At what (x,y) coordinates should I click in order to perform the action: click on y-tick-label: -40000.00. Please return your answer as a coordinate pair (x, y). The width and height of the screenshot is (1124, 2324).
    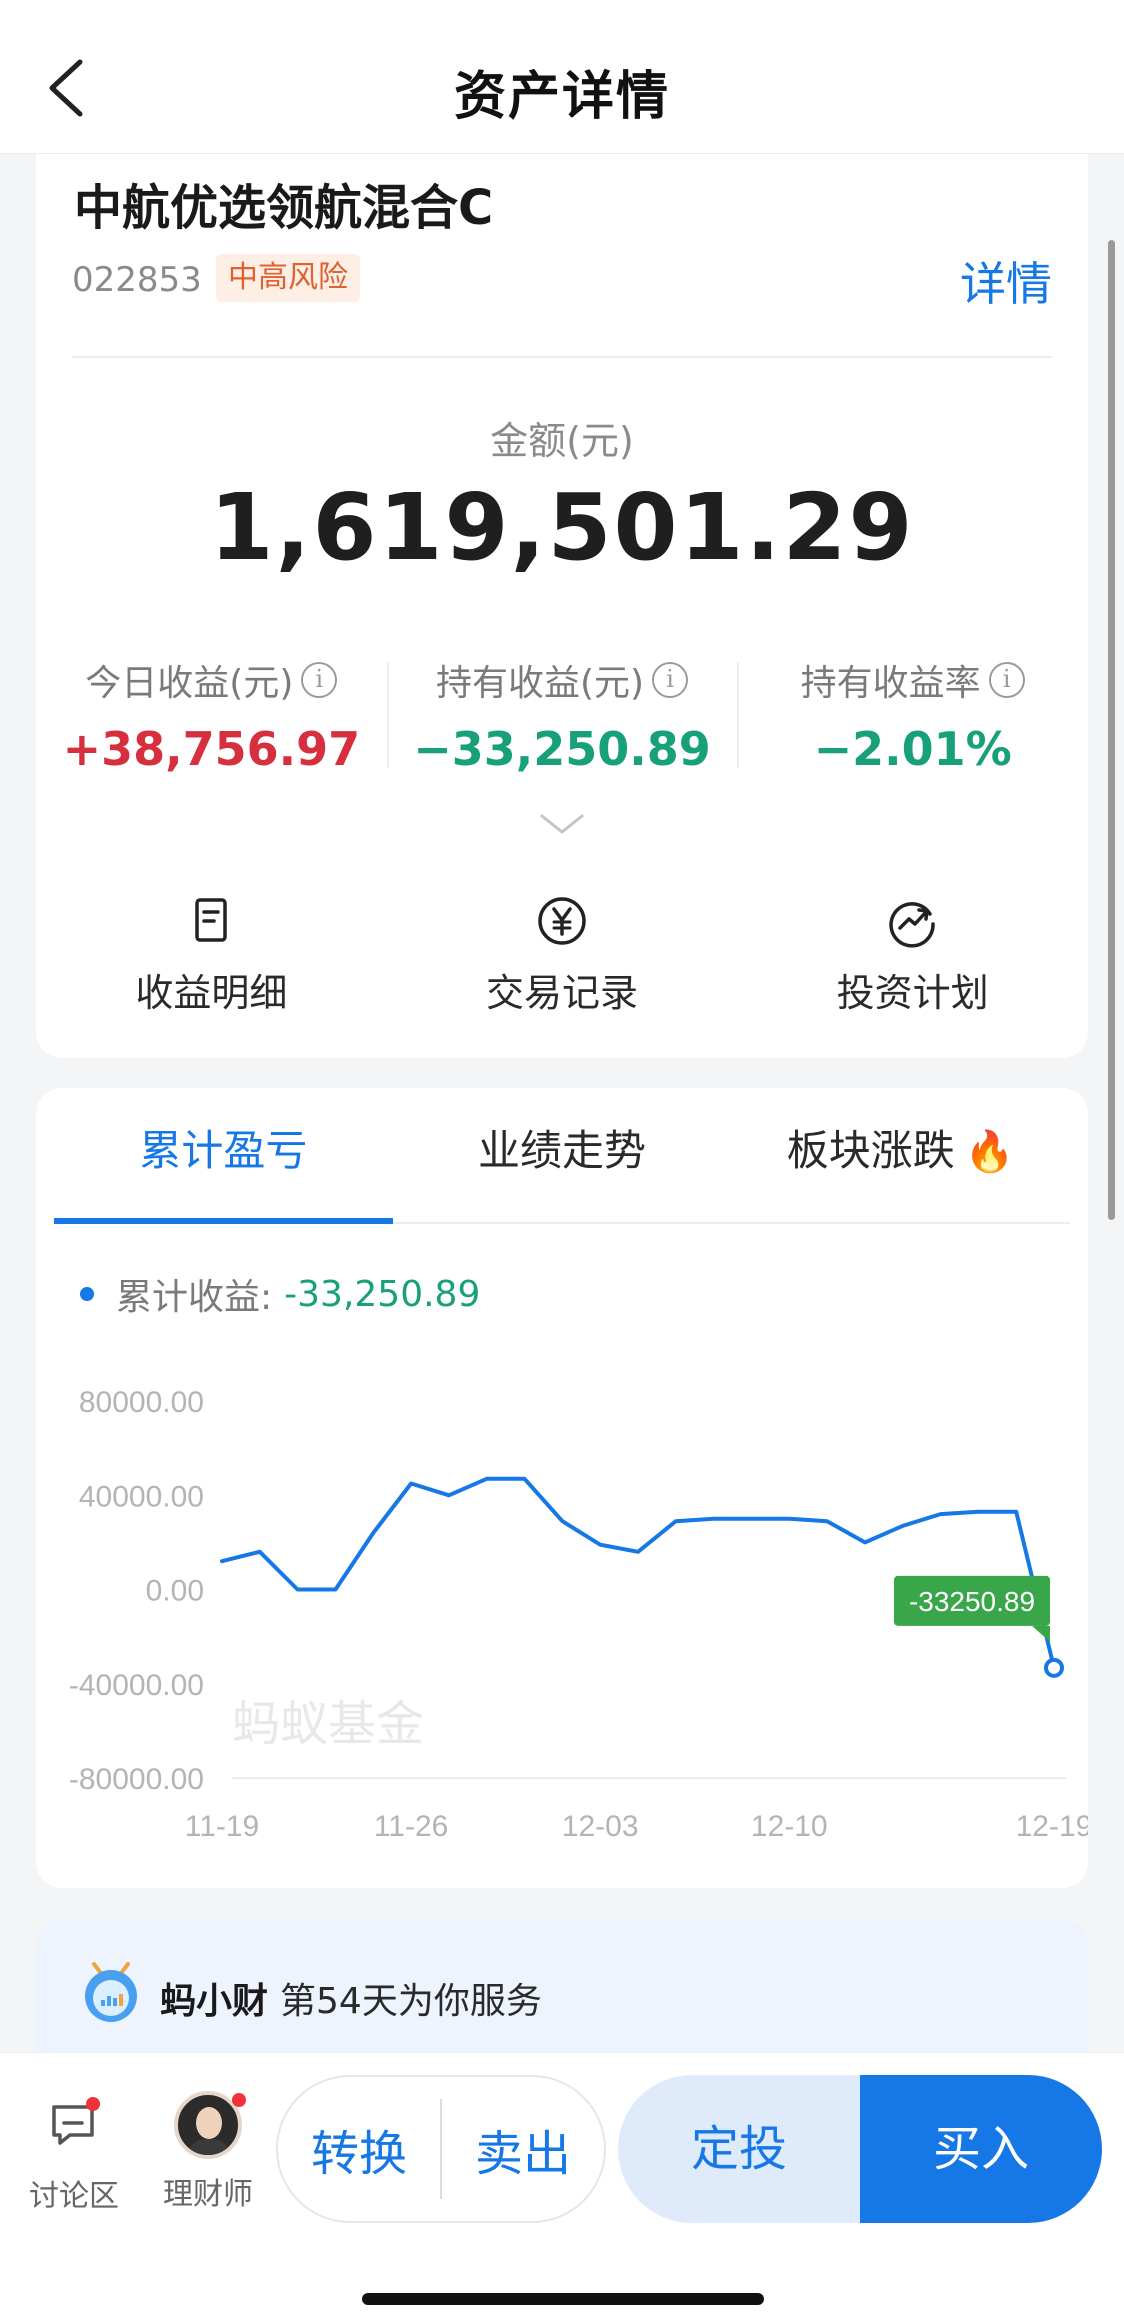
    Looking at the image, I should click on (136, 1685).